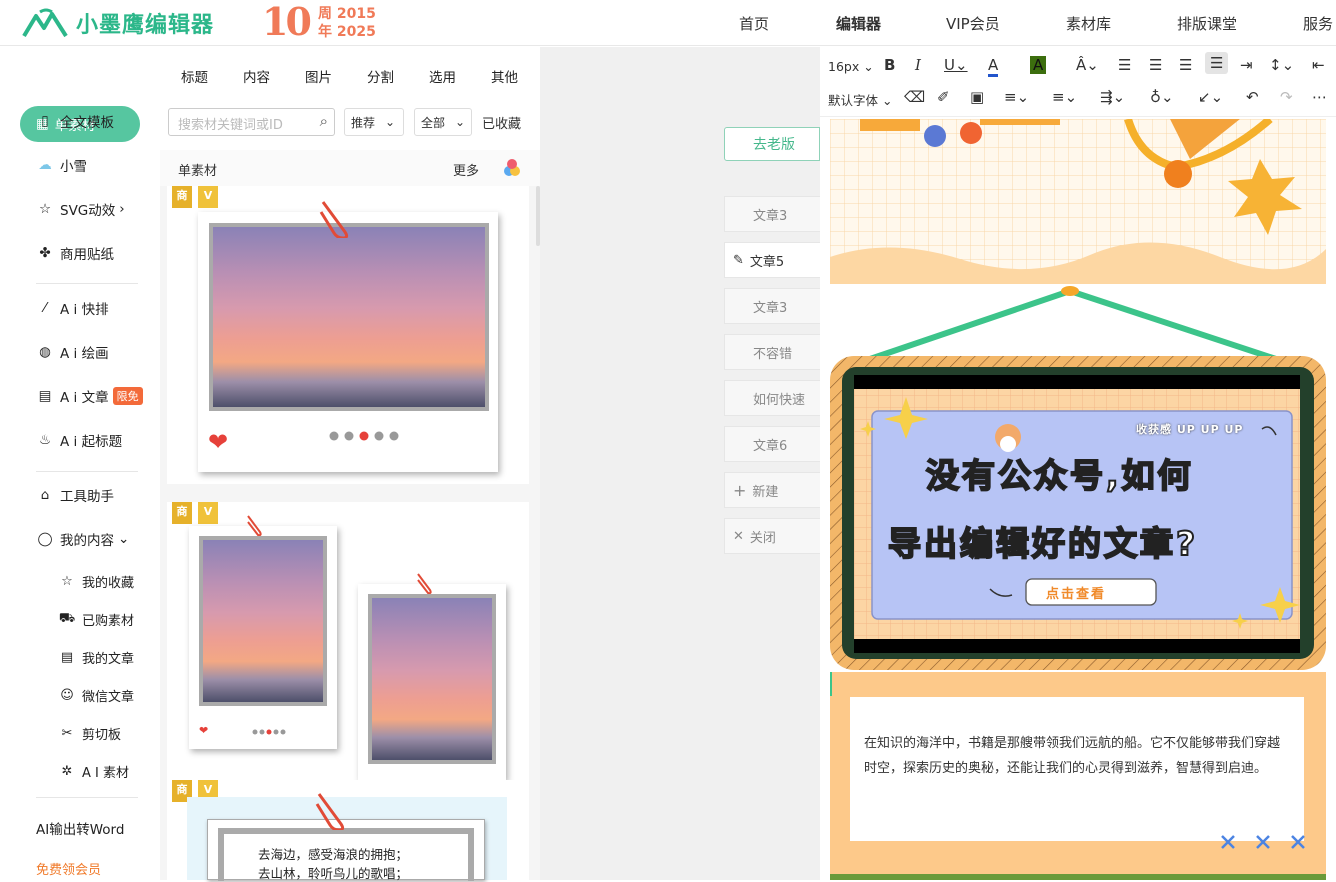  I want to click on format-brush-icon: ✐, so click(943, 97).